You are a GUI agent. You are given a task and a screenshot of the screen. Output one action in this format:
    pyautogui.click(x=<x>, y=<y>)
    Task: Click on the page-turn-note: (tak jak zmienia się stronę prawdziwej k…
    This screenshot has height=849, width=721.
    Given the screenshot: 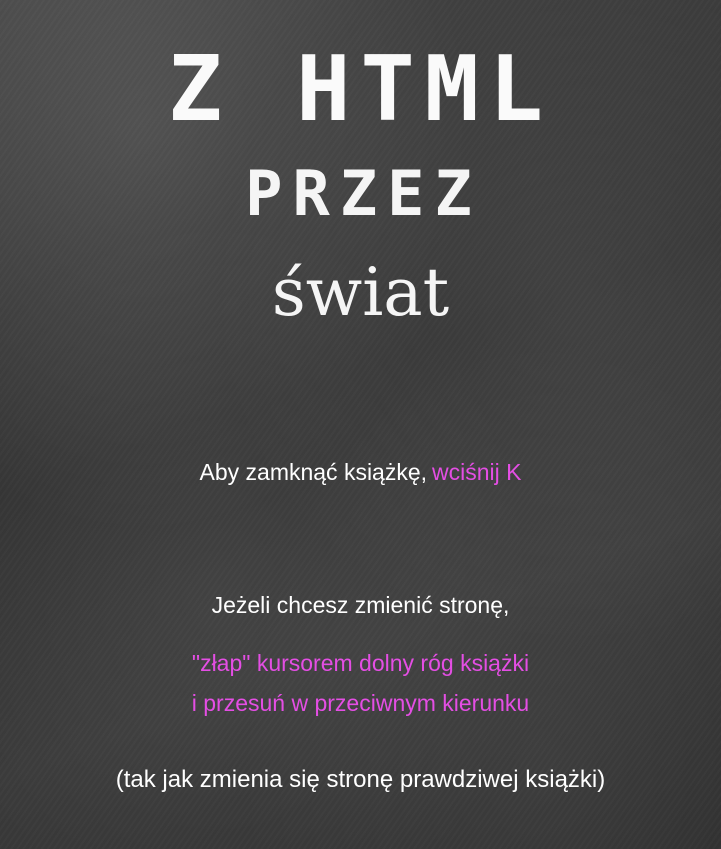 What is the action you would take?
    pyautogui.click(x=360, y=779)
    